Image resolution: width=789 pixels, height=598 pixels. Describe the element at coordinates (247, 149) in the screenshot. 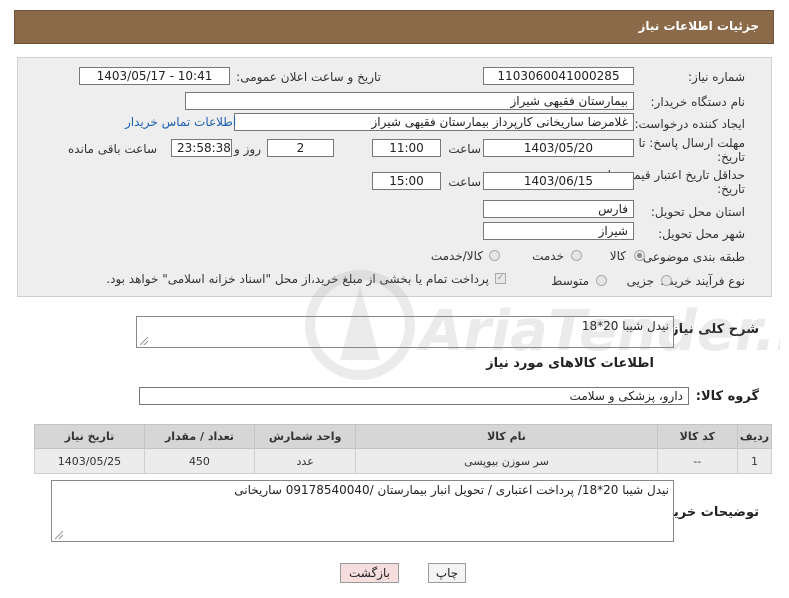

I see `days-label: روز و` at that location.